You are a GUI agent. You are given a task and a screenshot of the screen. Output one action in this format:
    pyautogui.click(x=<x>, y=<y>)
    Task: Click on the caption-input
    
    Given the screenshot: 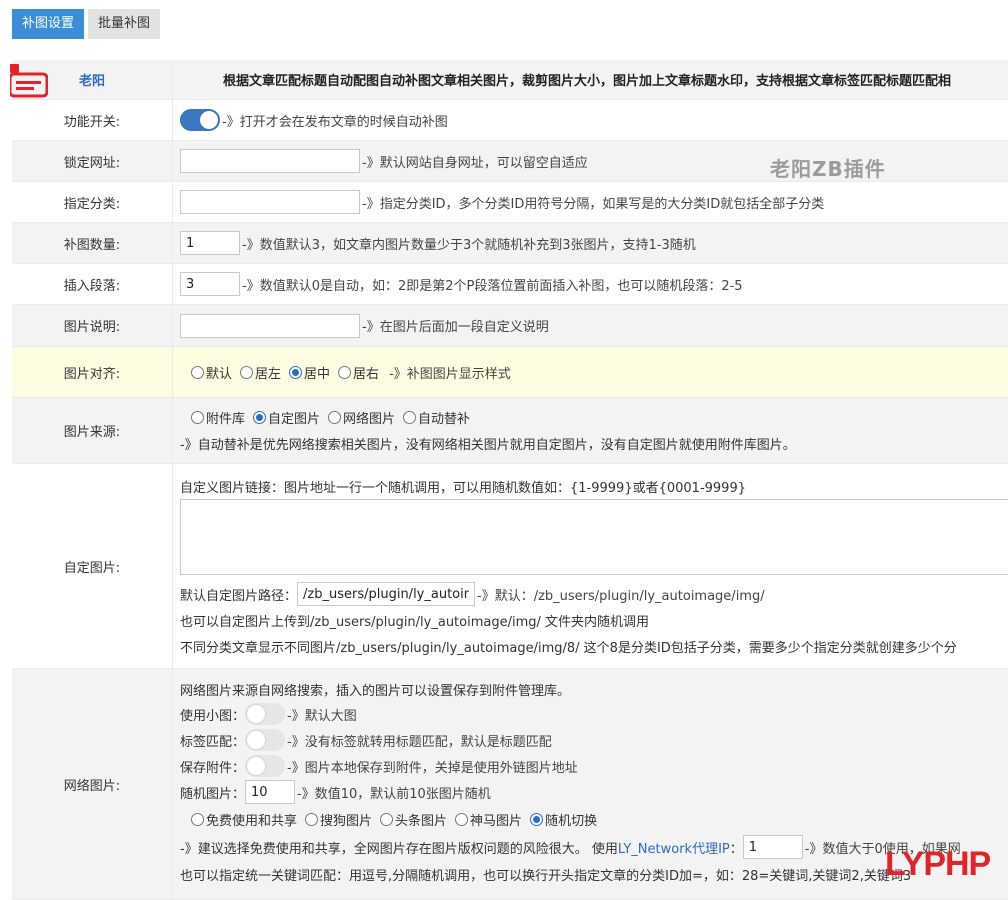 What is the action you would take?
    pyautogui.click(x=270, y=325)
    